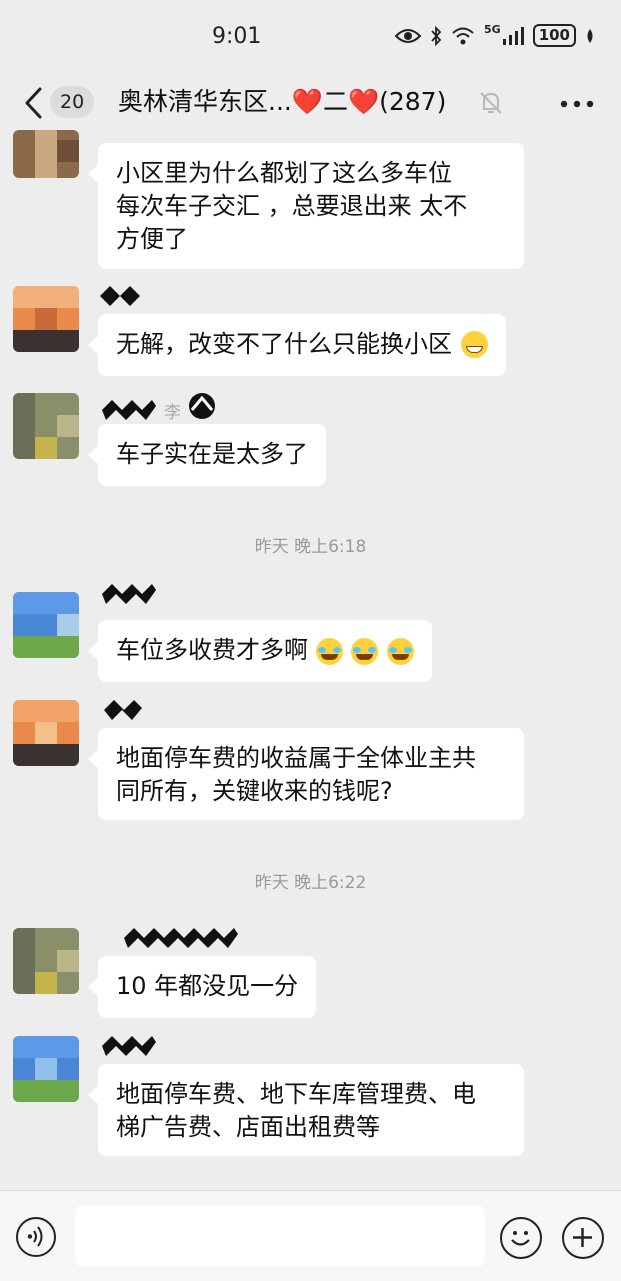 The image size is (621, 1281). I want to click on timestamp: 昨天 晚上6:22, so click(310, 883).